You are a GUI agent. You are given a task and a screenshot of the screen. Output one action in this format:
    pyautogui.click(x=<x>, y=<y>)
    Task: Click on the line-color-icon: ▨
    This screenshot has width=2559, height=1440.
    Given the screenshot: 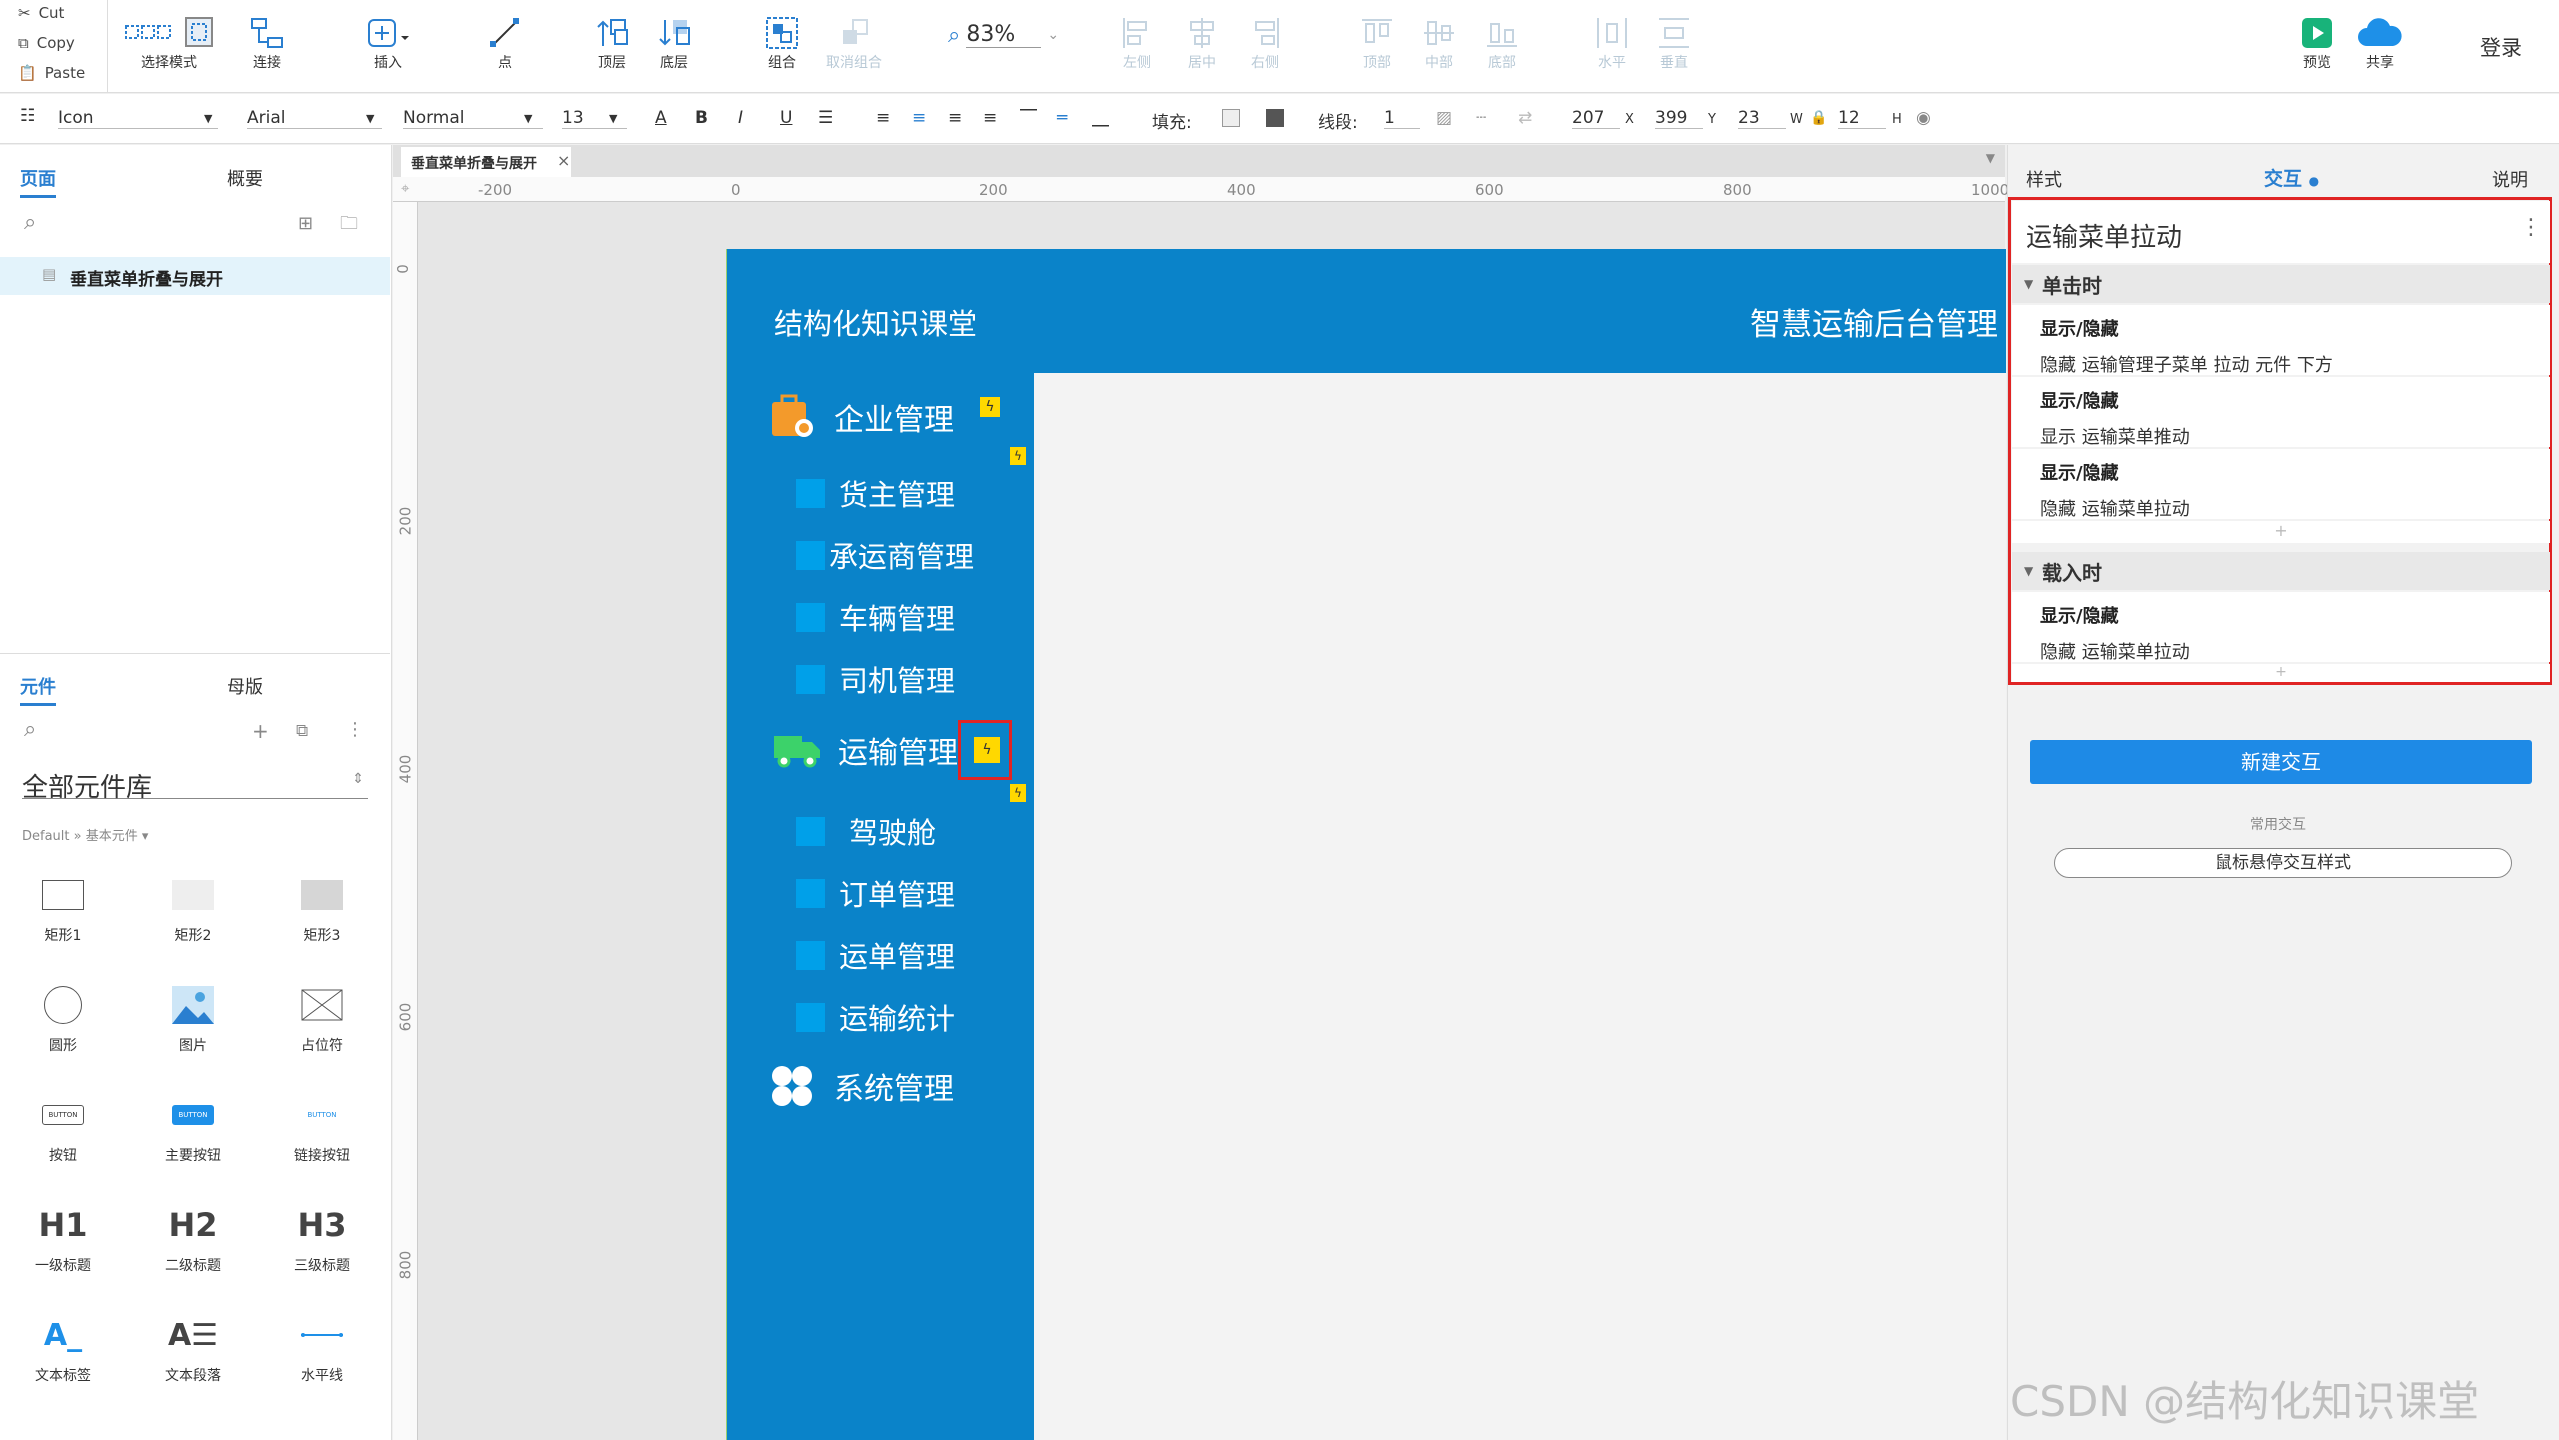 What is the action you would take?
    pyautogui.click(x=1444, y=118)
    